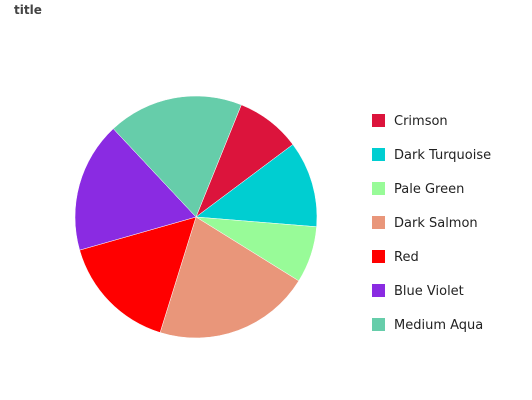 The width and height of the screenshot is (532, 400). What do you see at coordinates (436, 223) in the screenshot?
I see `legend-label-dark-salmon: Dark Salmon` at bounding box center [436, 223].